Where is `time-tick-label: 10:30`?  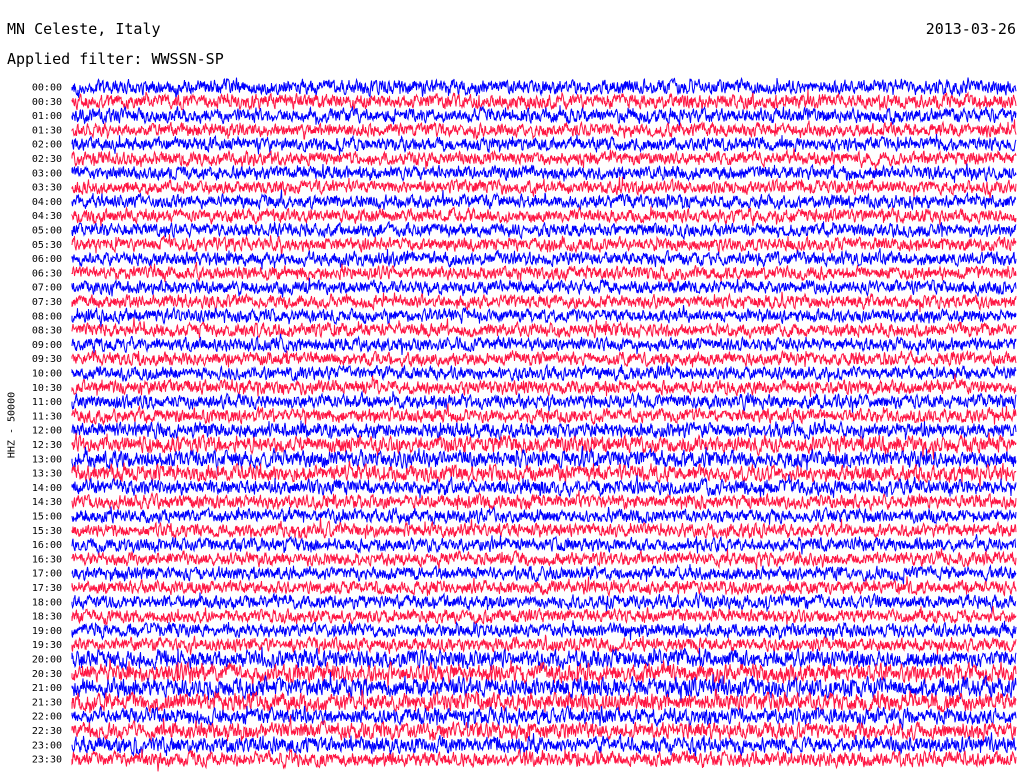
time-tick-label: 10:30 is located at coordinates (47, 388).